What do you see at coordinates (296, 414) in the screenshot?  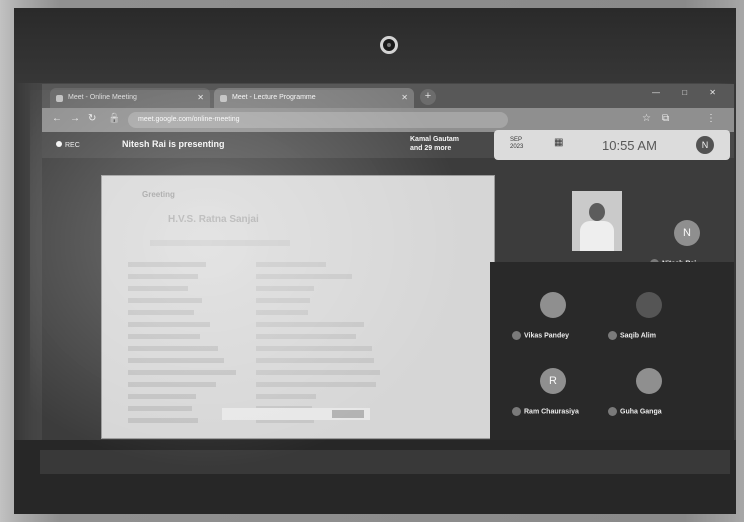 I see `doc-button-strip` at bounding box center [296, 414].